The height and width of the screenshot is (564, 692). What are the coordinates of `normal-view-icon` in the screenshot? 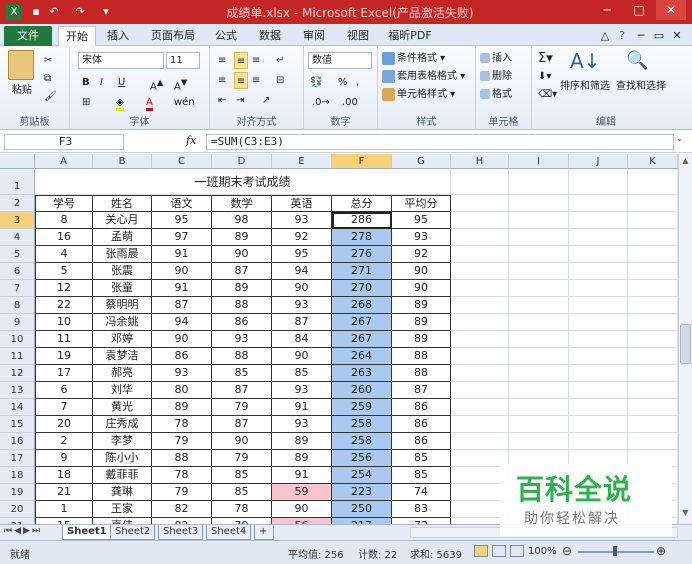 It's located at (481, 551).